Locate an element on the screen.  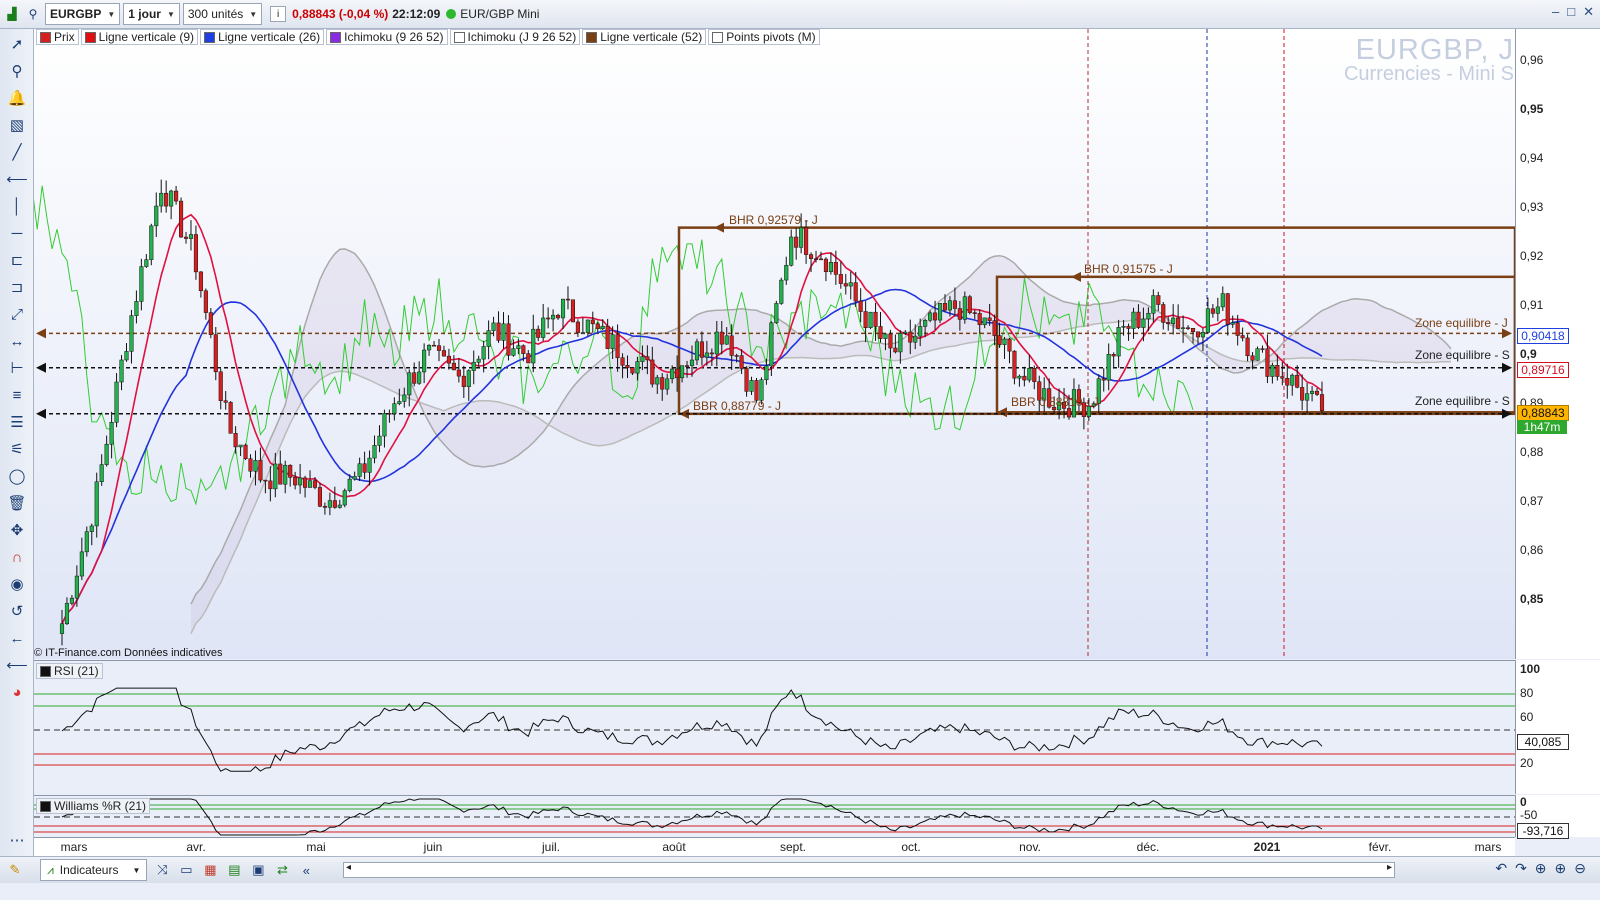
cursor-icon: ➚ is located at coordinates (17, 44).